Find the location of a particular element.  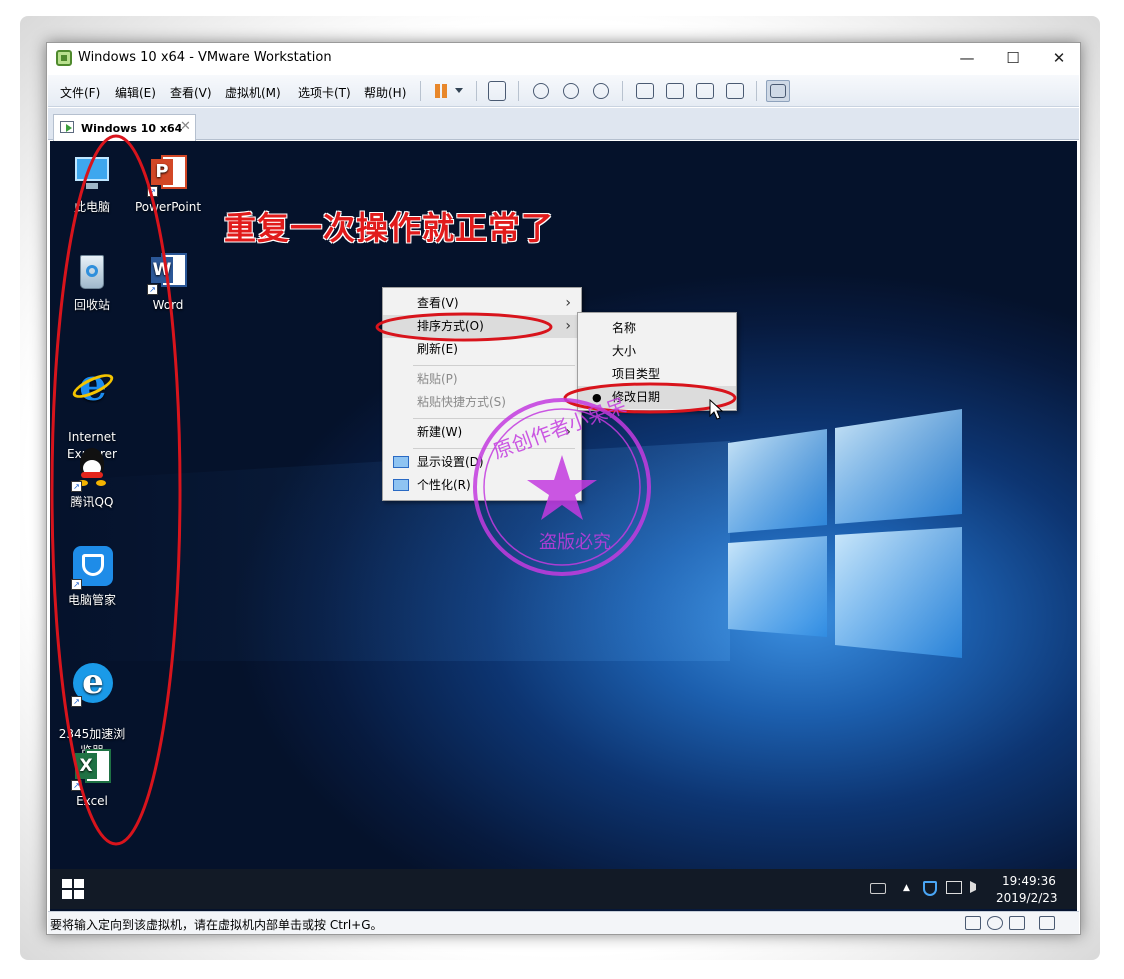

desktop-icon-recycle-bin: 回收站 is located at coordinates (92, 281).